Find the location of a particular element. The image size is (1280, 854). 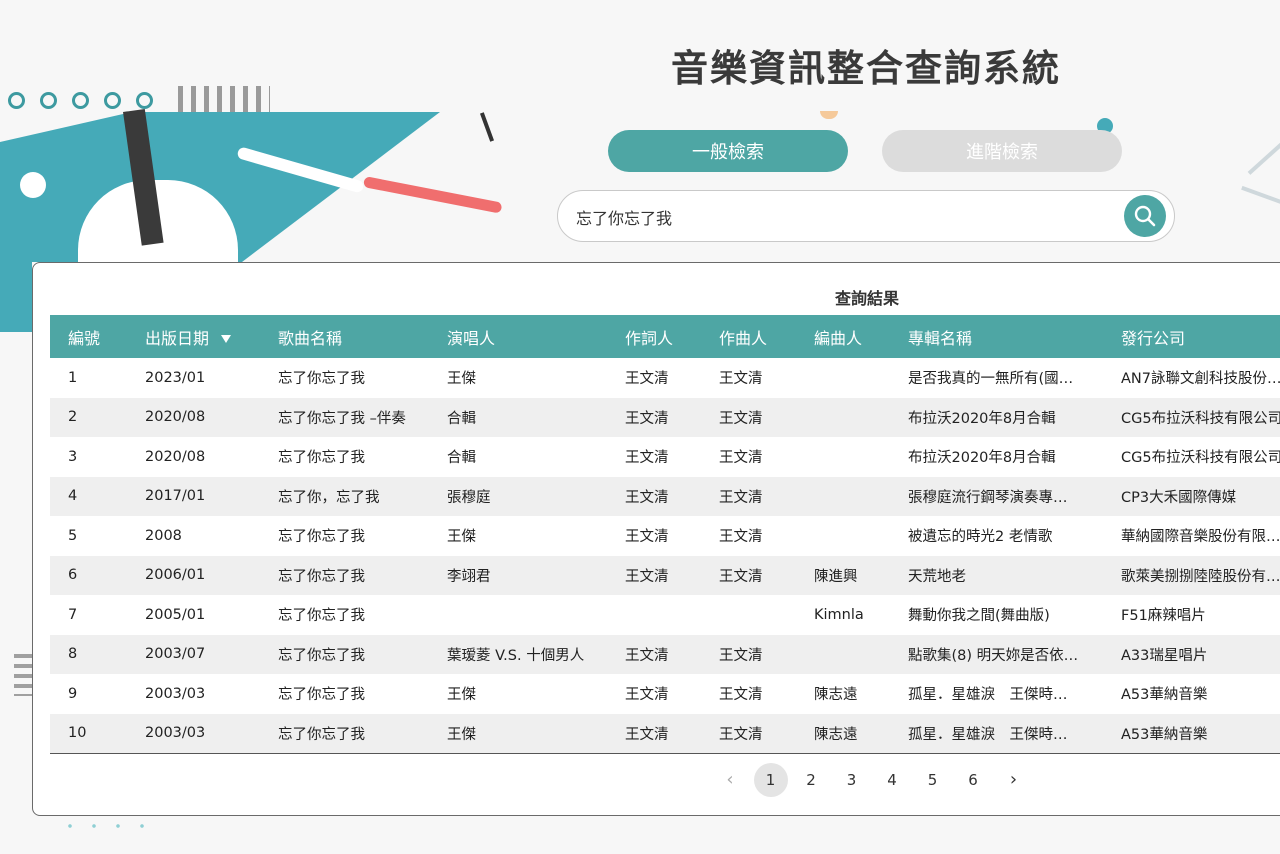

table-cell: 被遺忘的時光2 老情歌 is located at coordinates (980, 537).